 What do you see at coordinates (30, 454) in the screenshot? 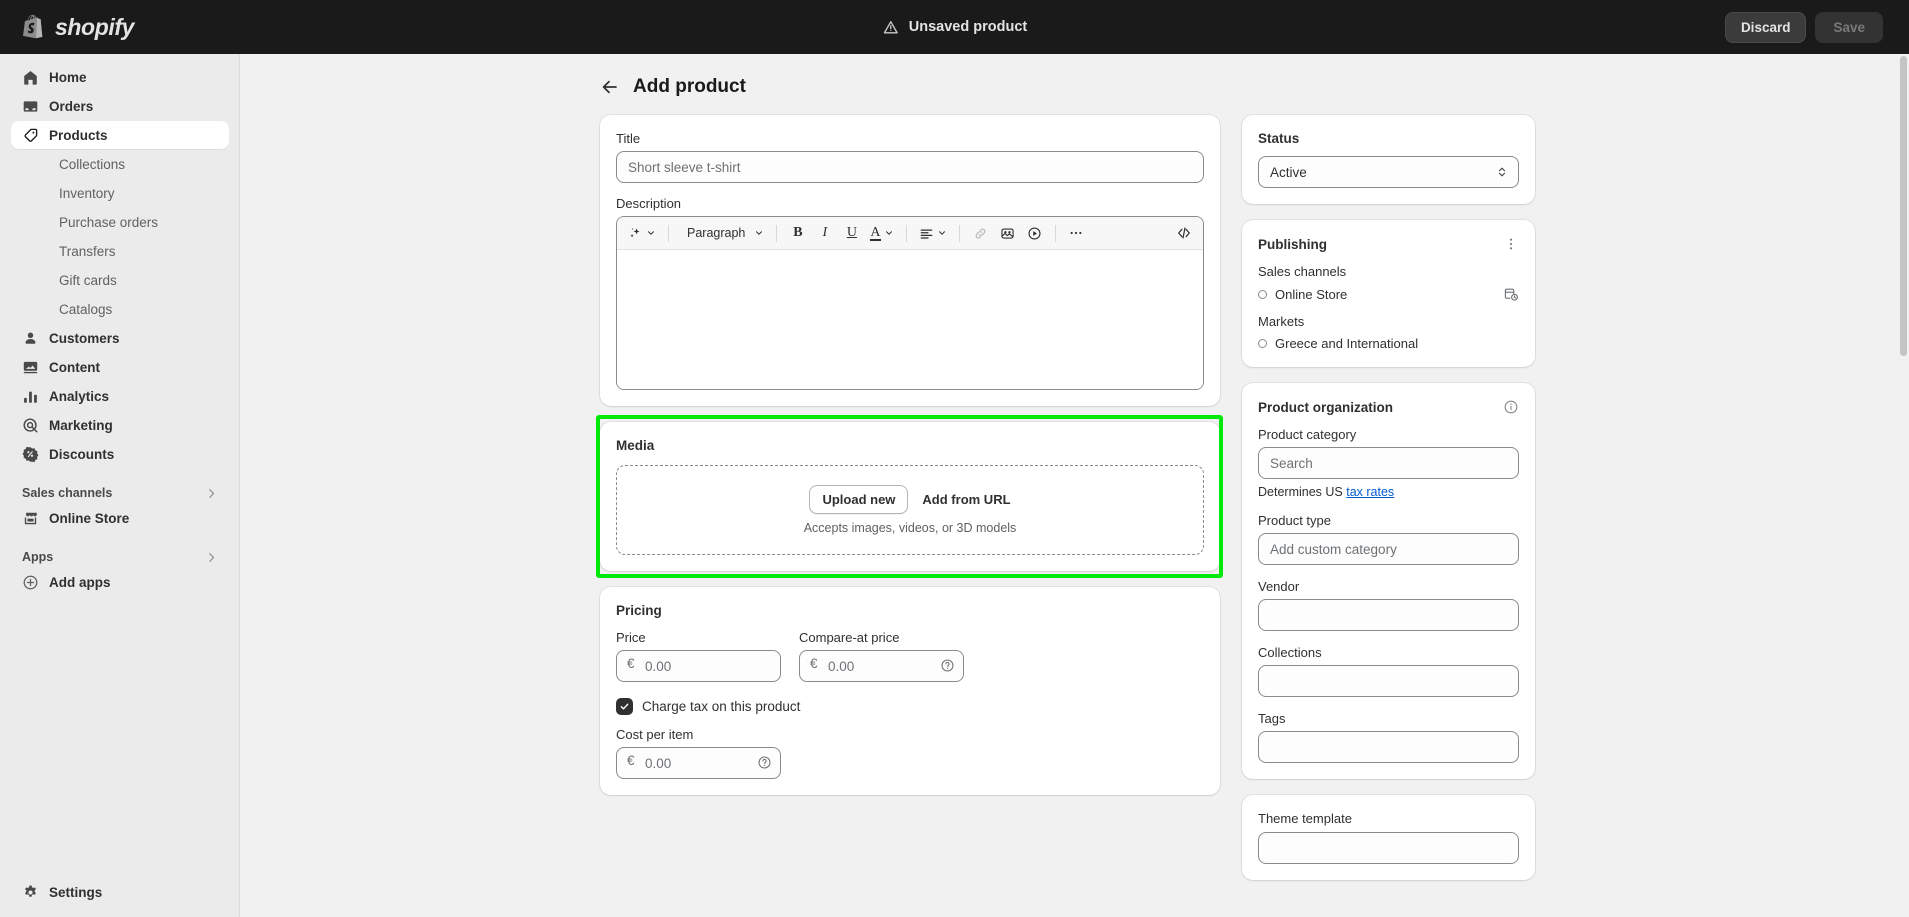
I see `discount-badge-icon` at bounding box center [30, 454].